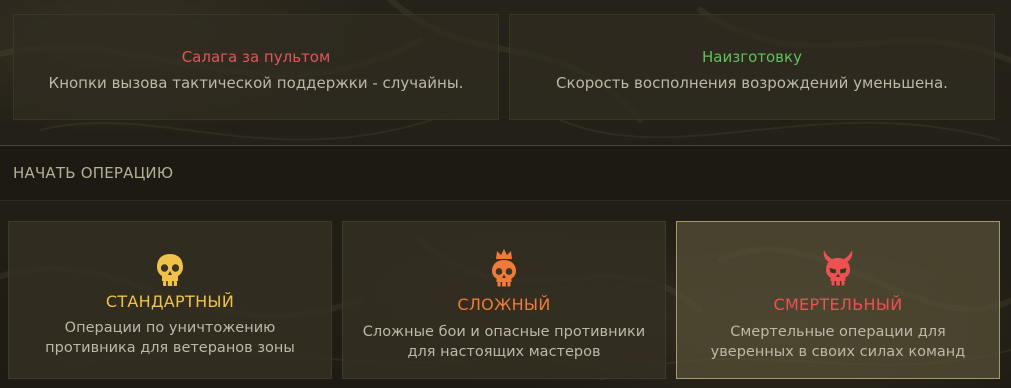 The image size is (1011, 388). What do you see at coordinates (504, 304) in the screenshot?
I see `operation-title: СЛОЖНЫЙ` at bounding box center [504, 304].